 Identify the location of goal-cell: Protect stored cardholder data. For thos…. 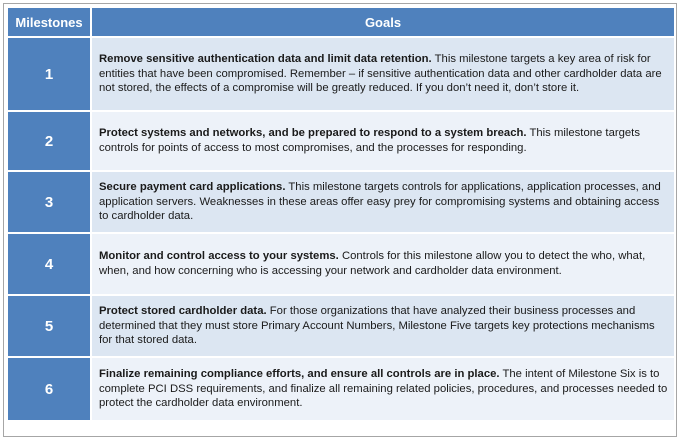
(383, 326).